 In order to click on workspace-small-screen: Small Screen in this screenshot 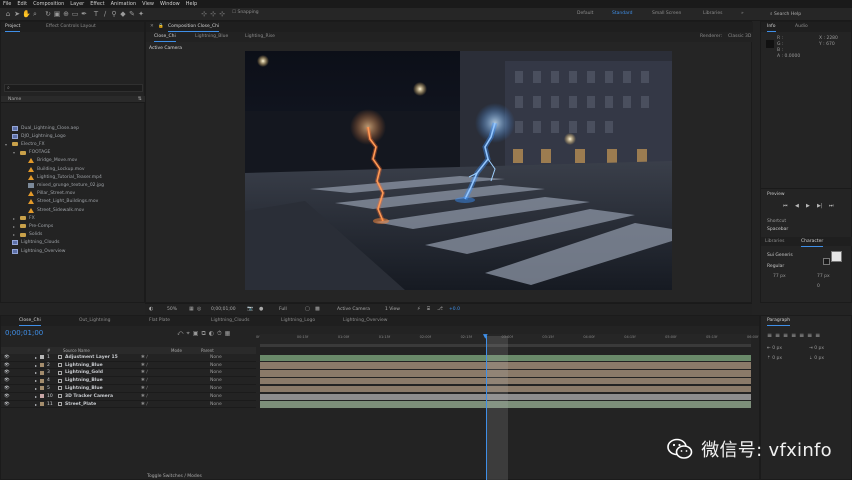, I will do `click(666, 13)`.